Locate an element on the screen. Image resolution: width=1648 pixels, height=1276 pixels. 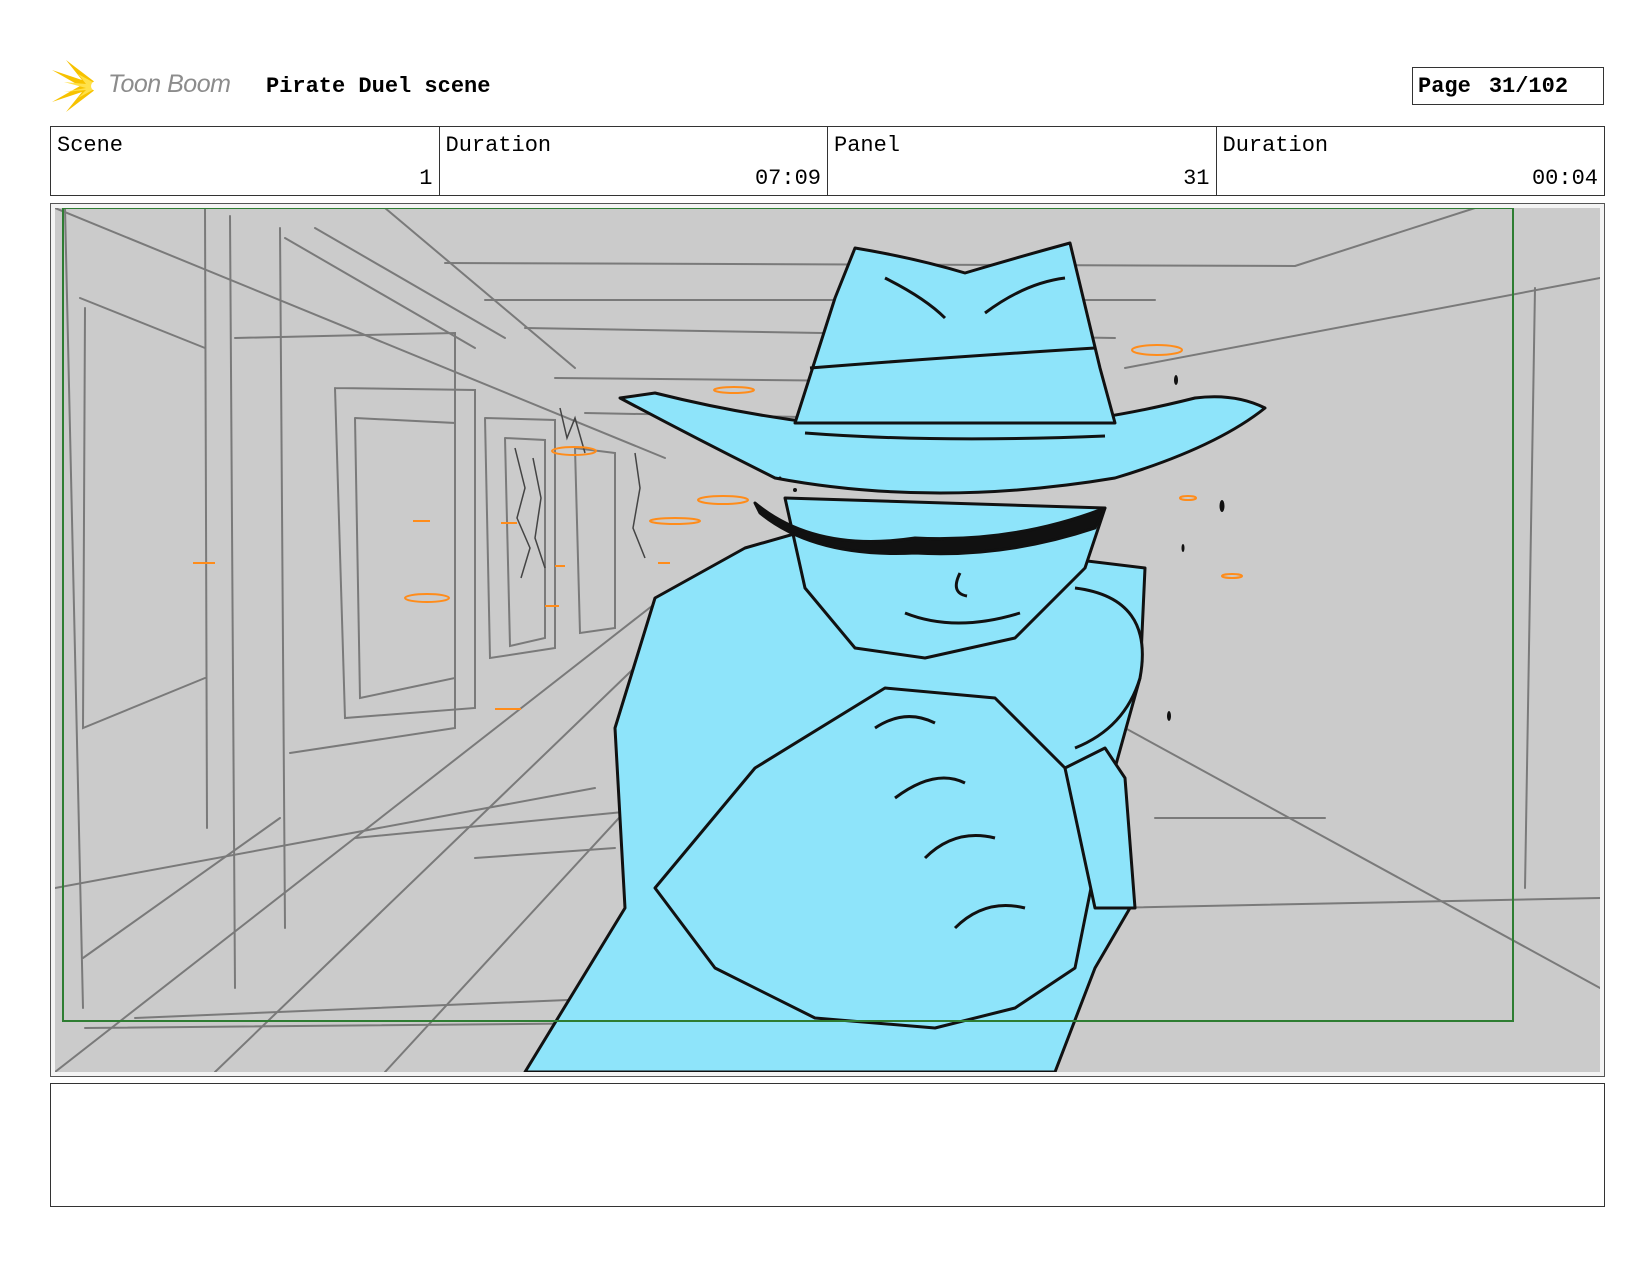
panel-notes-box is located at coordinates (827, 1145).